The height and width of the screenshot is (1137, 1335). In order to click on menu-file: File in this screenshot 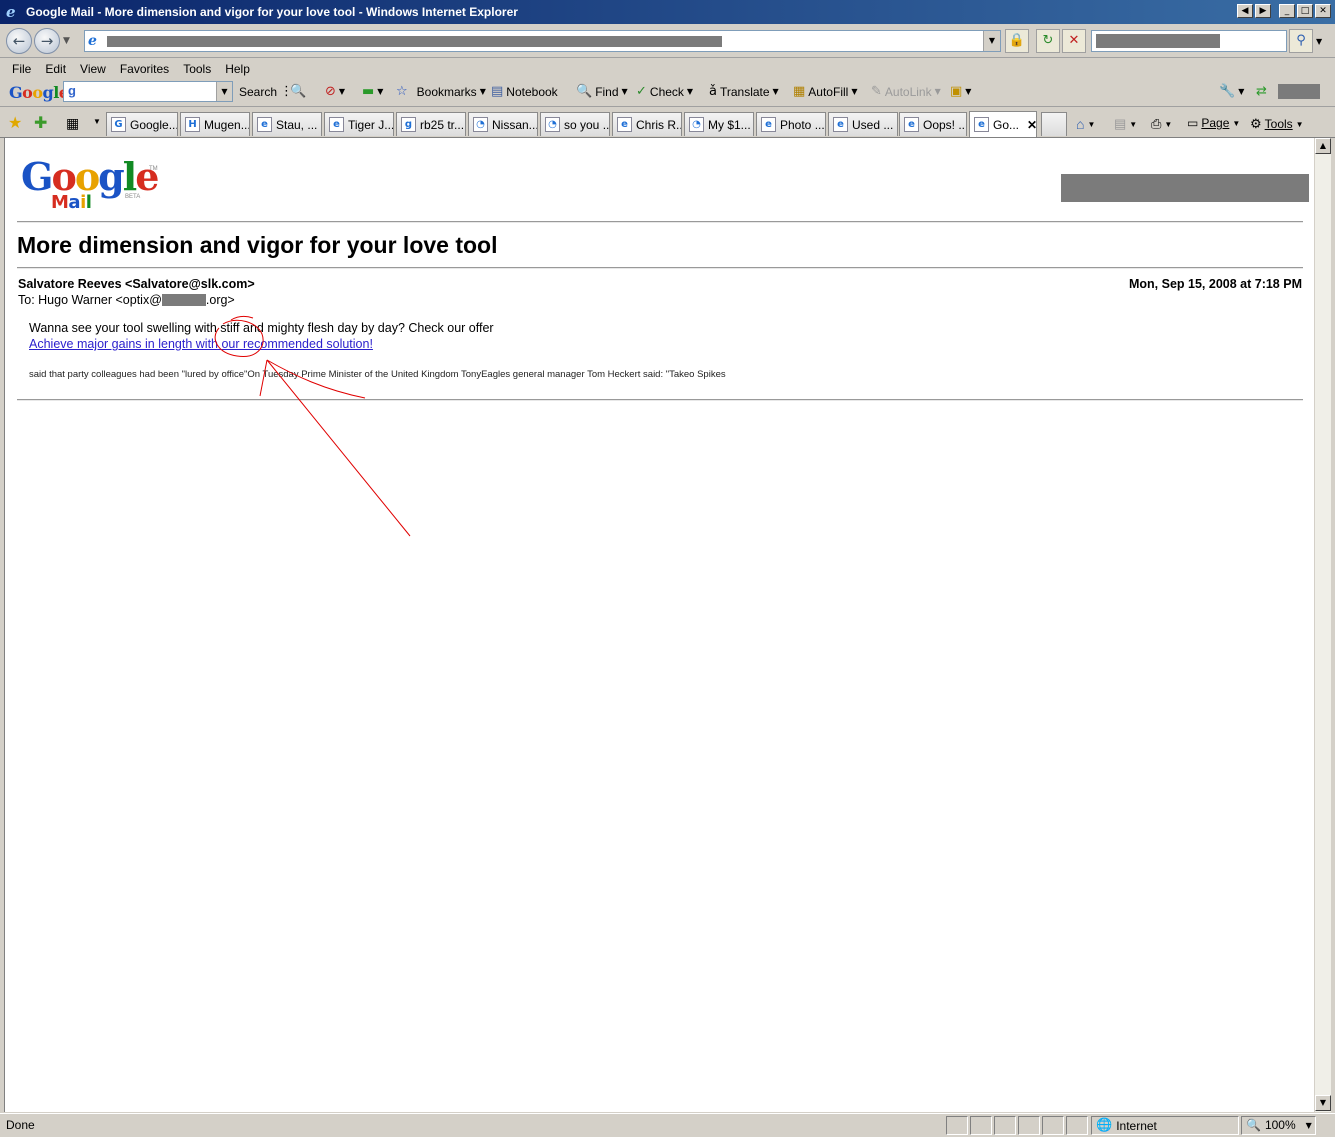, I will do `click(21, 69)`.